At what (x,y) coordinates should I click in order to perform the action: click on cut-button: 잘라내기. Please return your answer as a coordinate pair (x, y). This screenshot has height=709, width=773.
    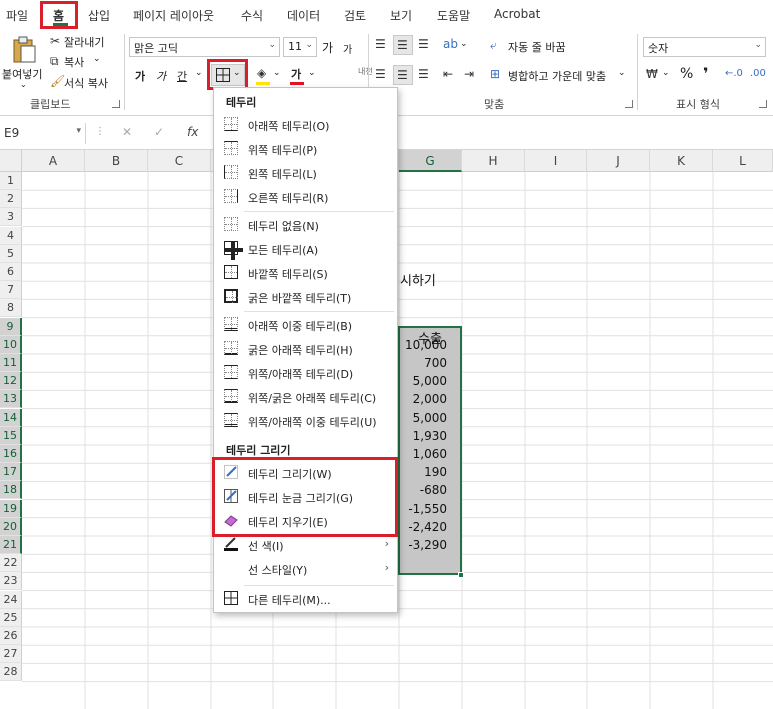
    Looking at the image, I should click on (84, 42).